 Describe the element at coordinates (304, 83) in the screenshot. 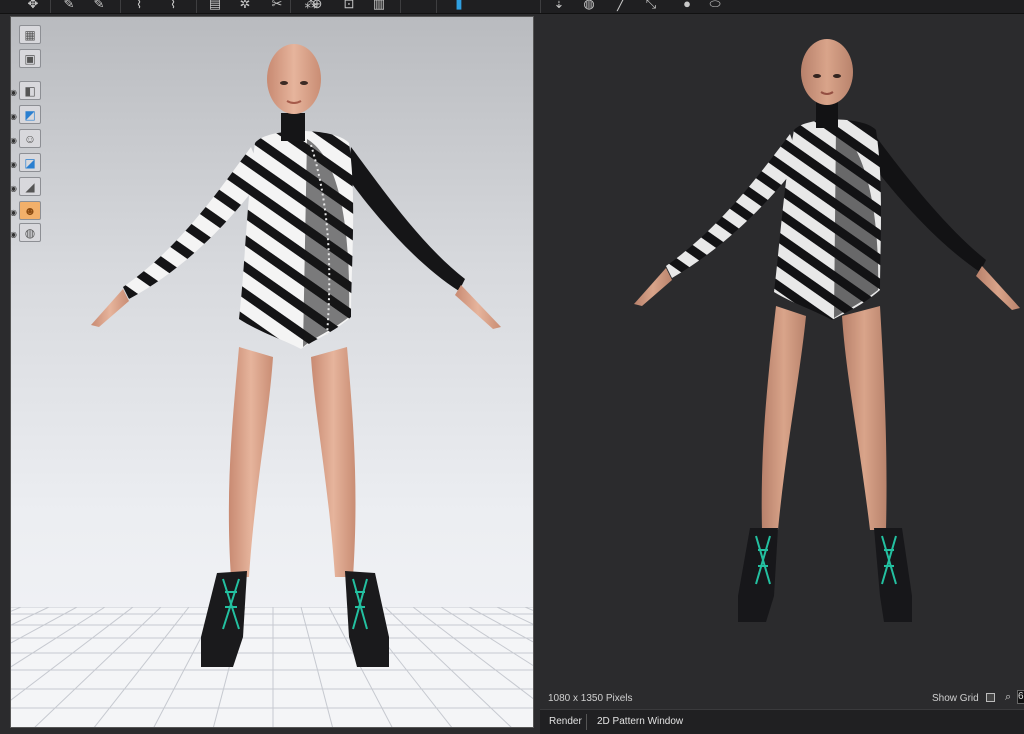

I see `right-eye` at that location.